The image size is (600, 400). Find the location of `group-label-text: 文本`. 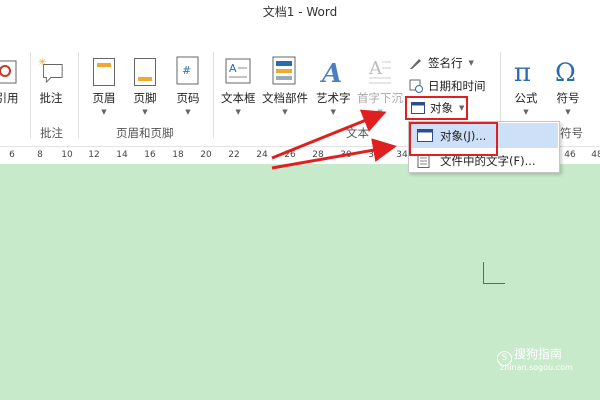

group-label-text: 文本 is located at coordinates (357, 133).